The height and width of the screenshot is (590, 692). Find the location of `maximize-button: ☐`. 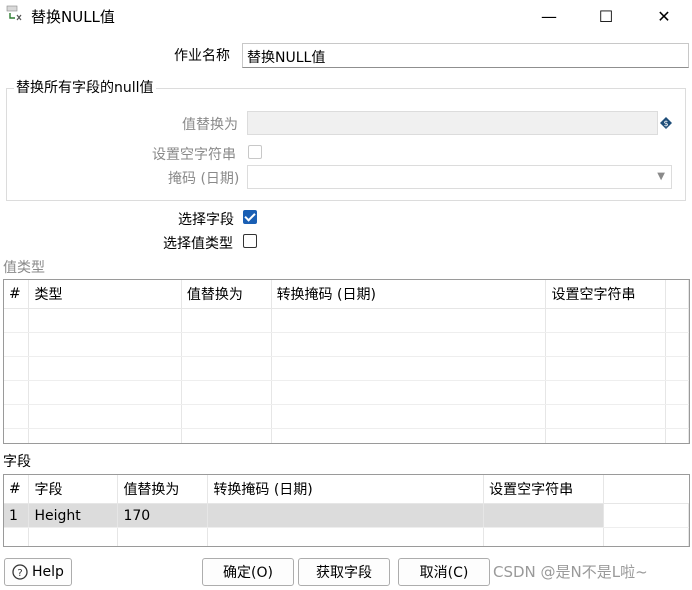

maximize-button: ☐ is located at coordinates (606, 16).